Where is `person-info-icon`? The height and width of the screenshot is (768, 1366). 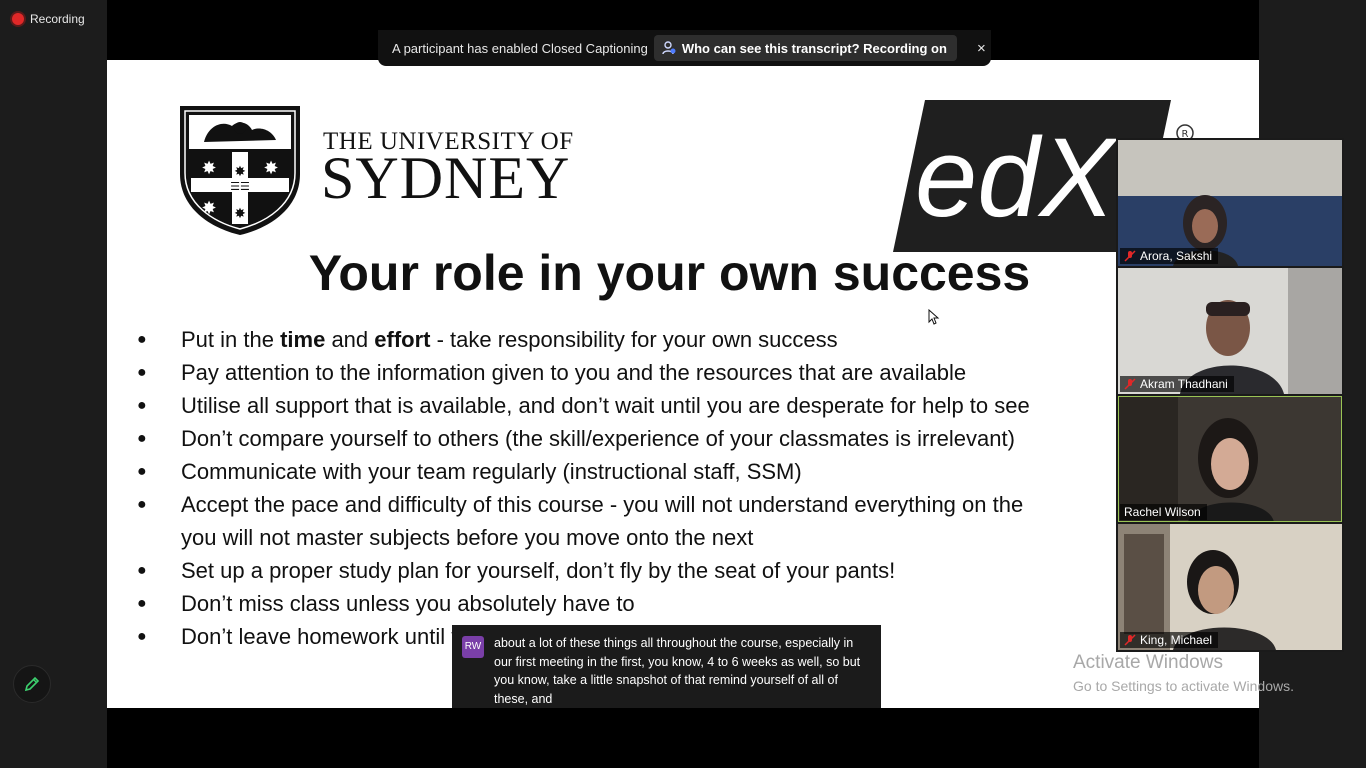
person-info-icon is located at coordinates (669, 48).